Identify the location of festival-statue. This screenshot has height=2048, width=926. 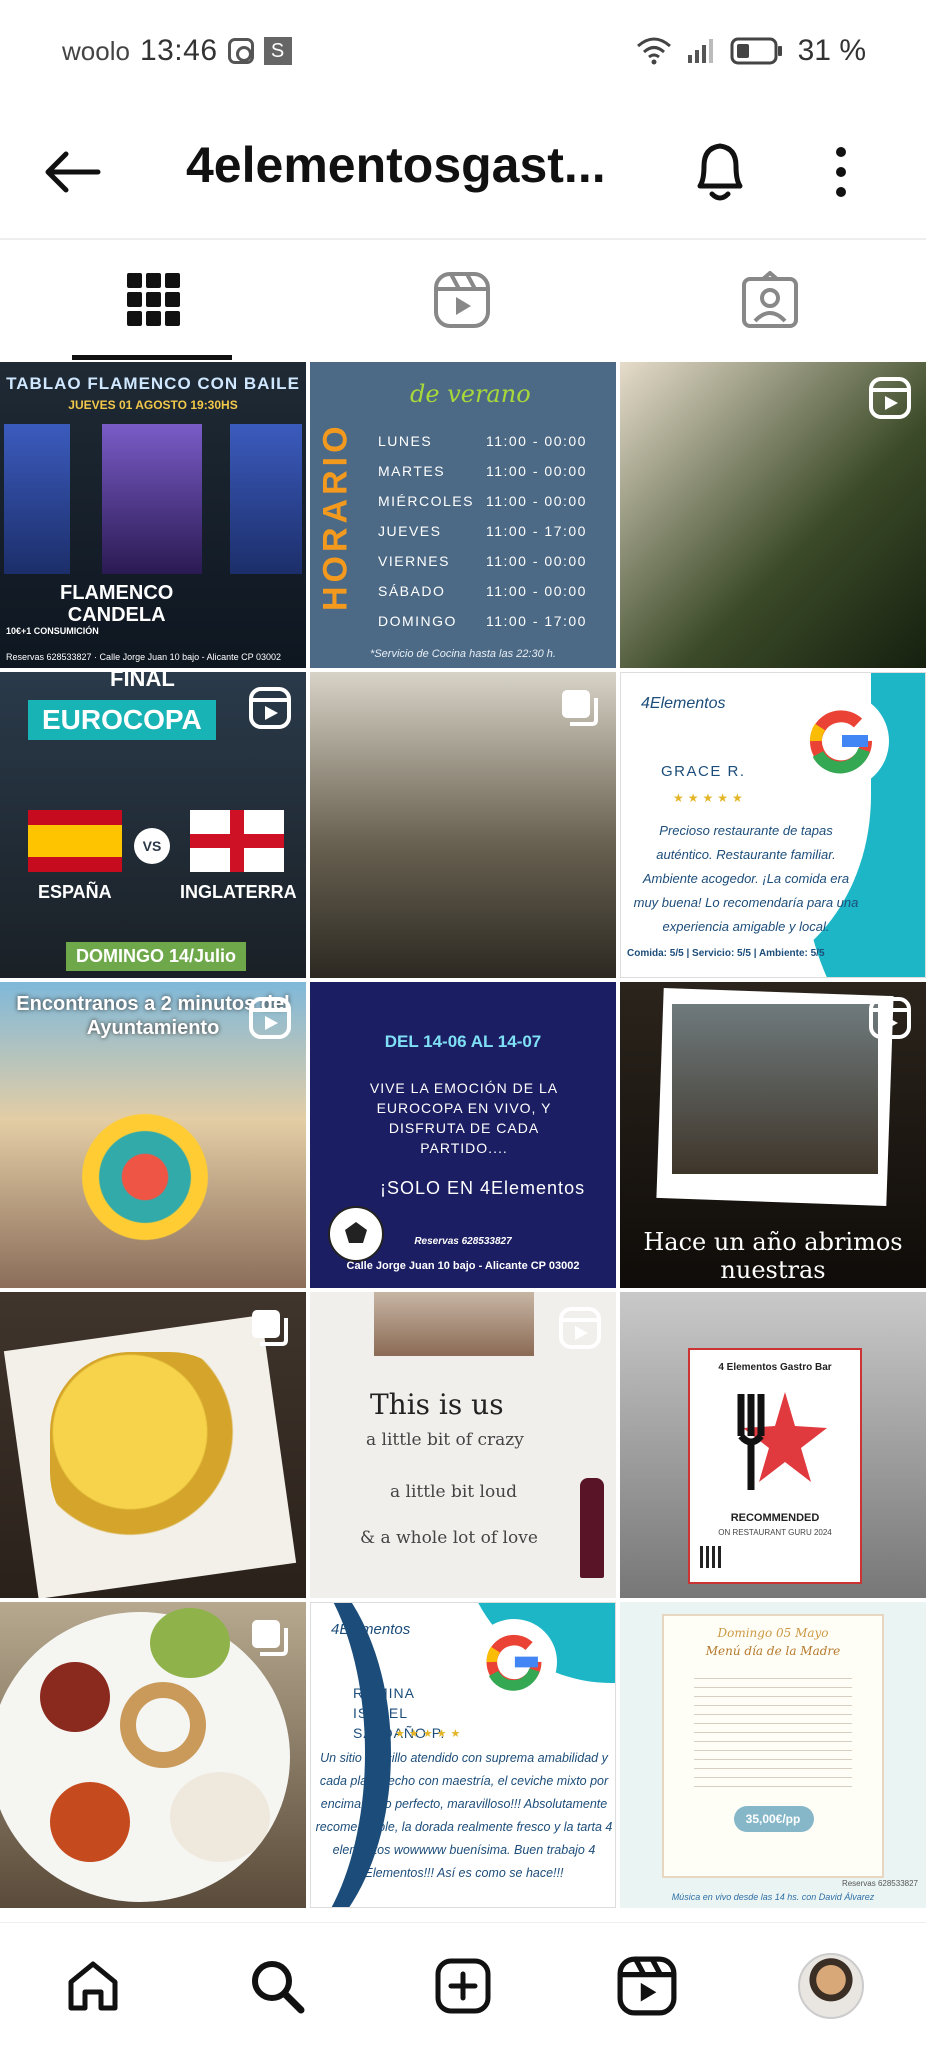
(145, 1177).